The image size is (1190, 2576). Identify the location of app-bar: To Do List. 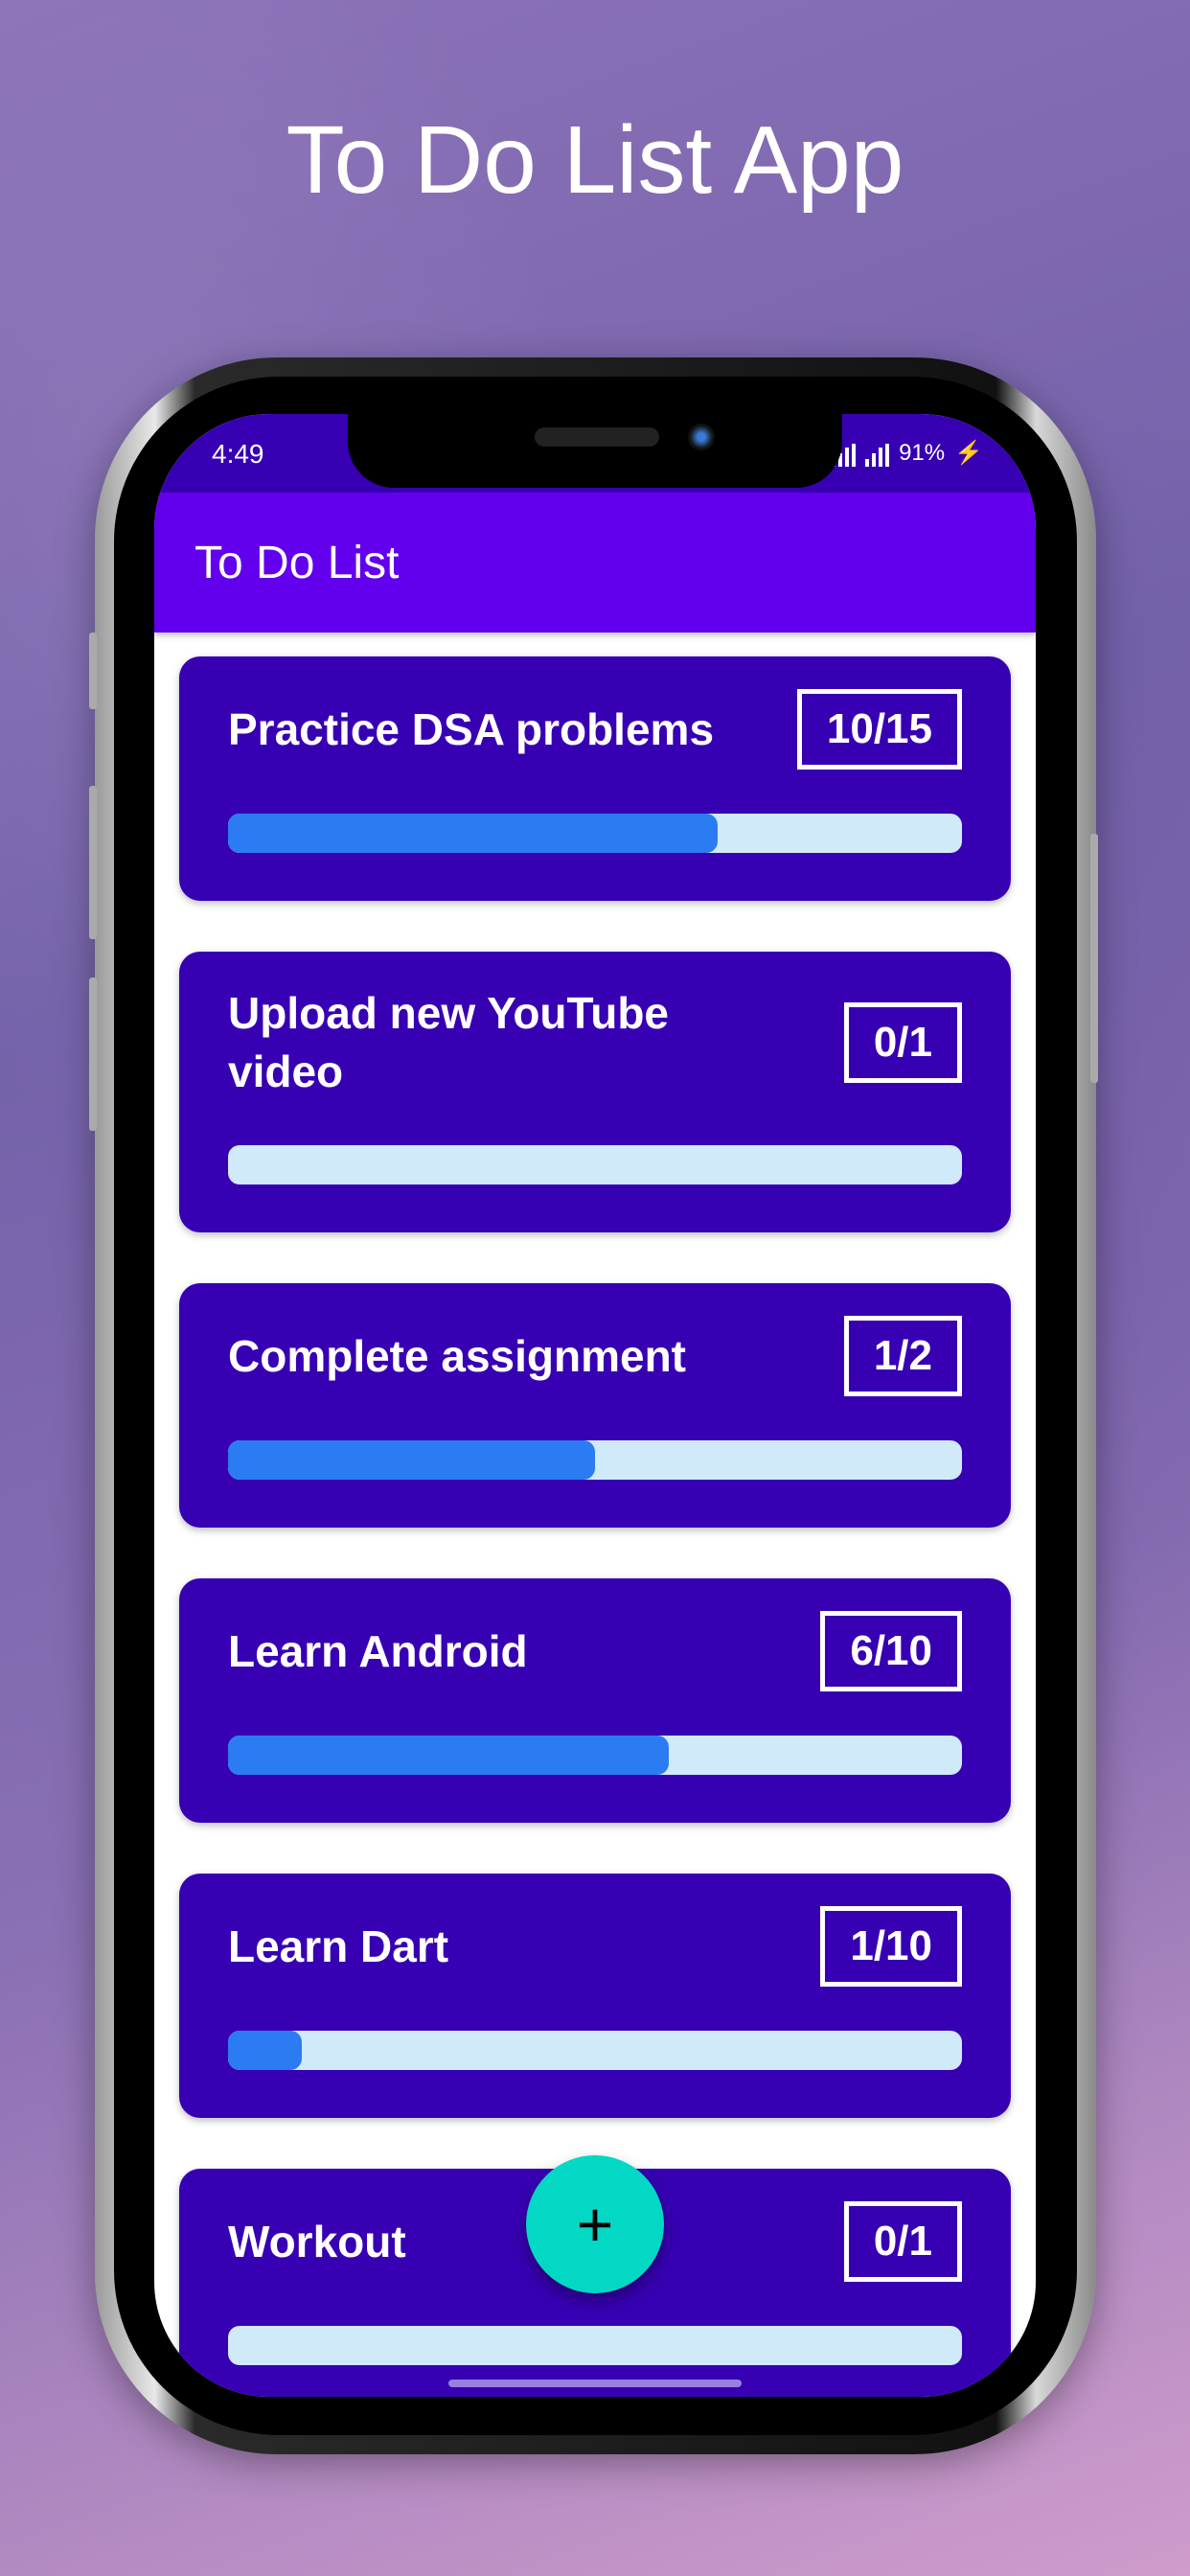
(595, 562).